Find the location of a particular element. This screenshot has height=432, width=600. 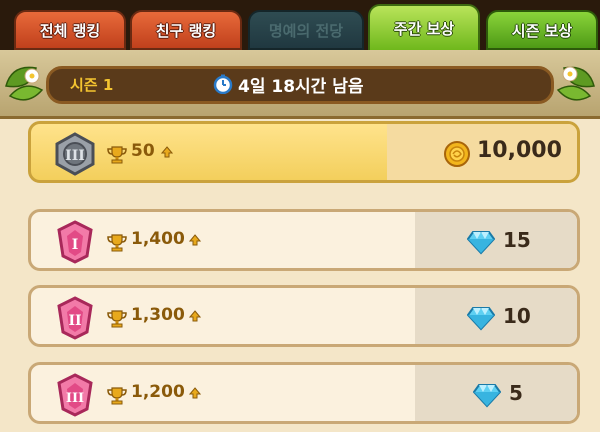

reward-value: 5 is located at coordinates (516, 393).